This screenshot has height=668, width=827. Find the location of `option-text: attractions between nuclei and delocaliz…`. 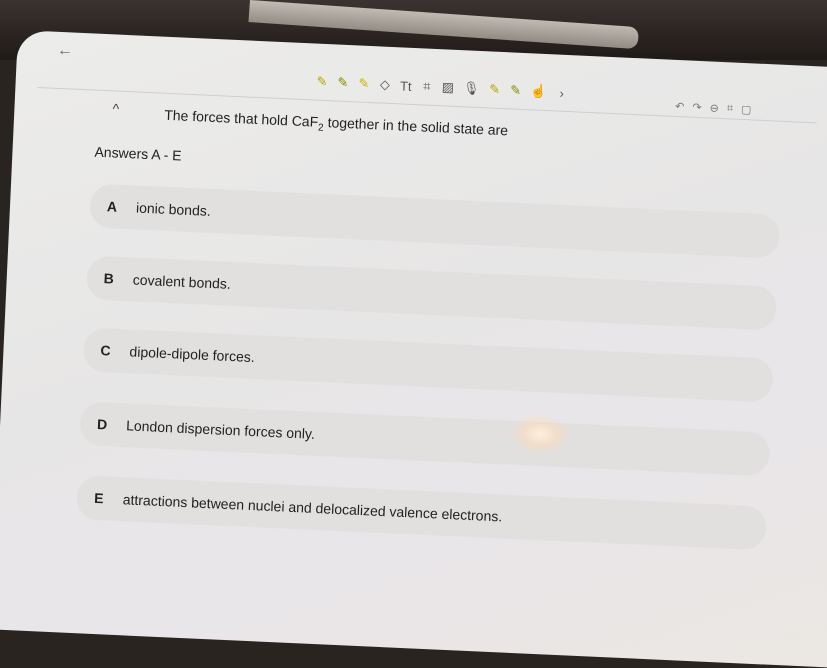

option-text: attractions between nuclei and delocaliz… is located at coordinates (312, 508).